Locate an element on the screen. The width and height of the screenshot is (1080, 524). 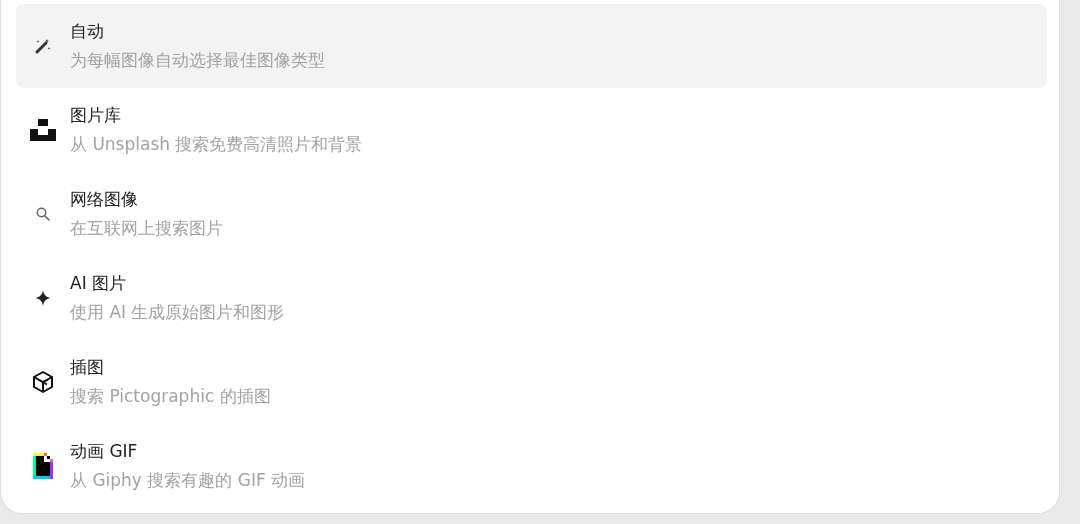
item-description: 从 Unsplash 搜索免费高清照片和背景 is located at coordinates (216, 144).